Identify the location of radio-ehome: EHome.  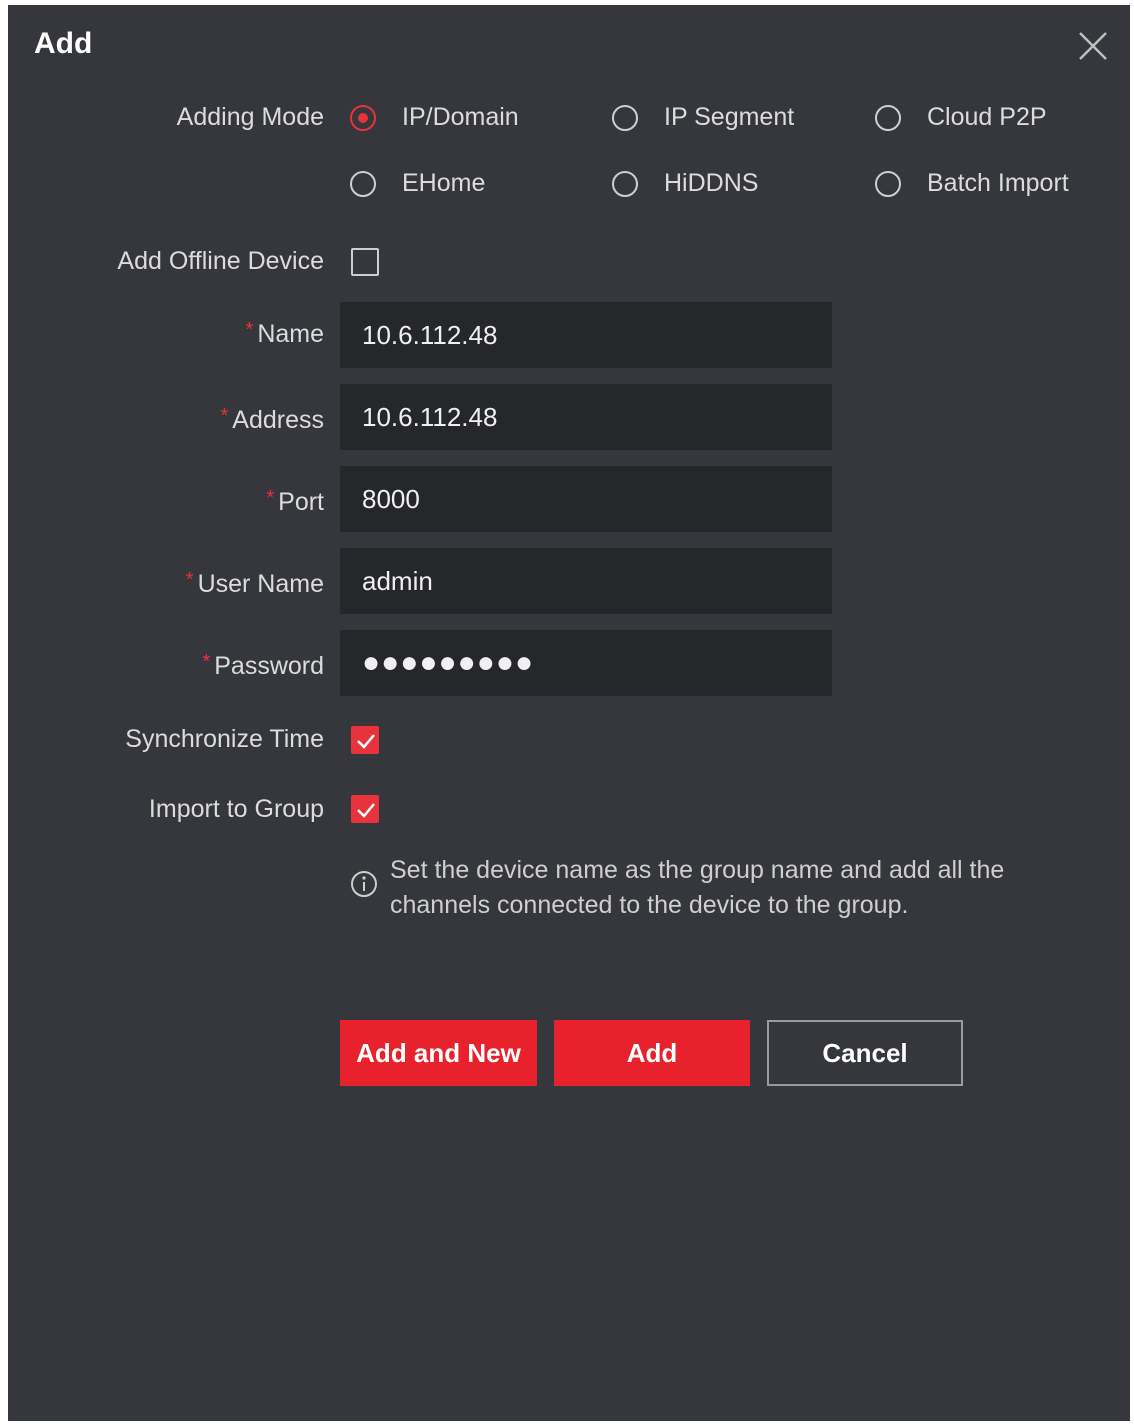
(417, 183).